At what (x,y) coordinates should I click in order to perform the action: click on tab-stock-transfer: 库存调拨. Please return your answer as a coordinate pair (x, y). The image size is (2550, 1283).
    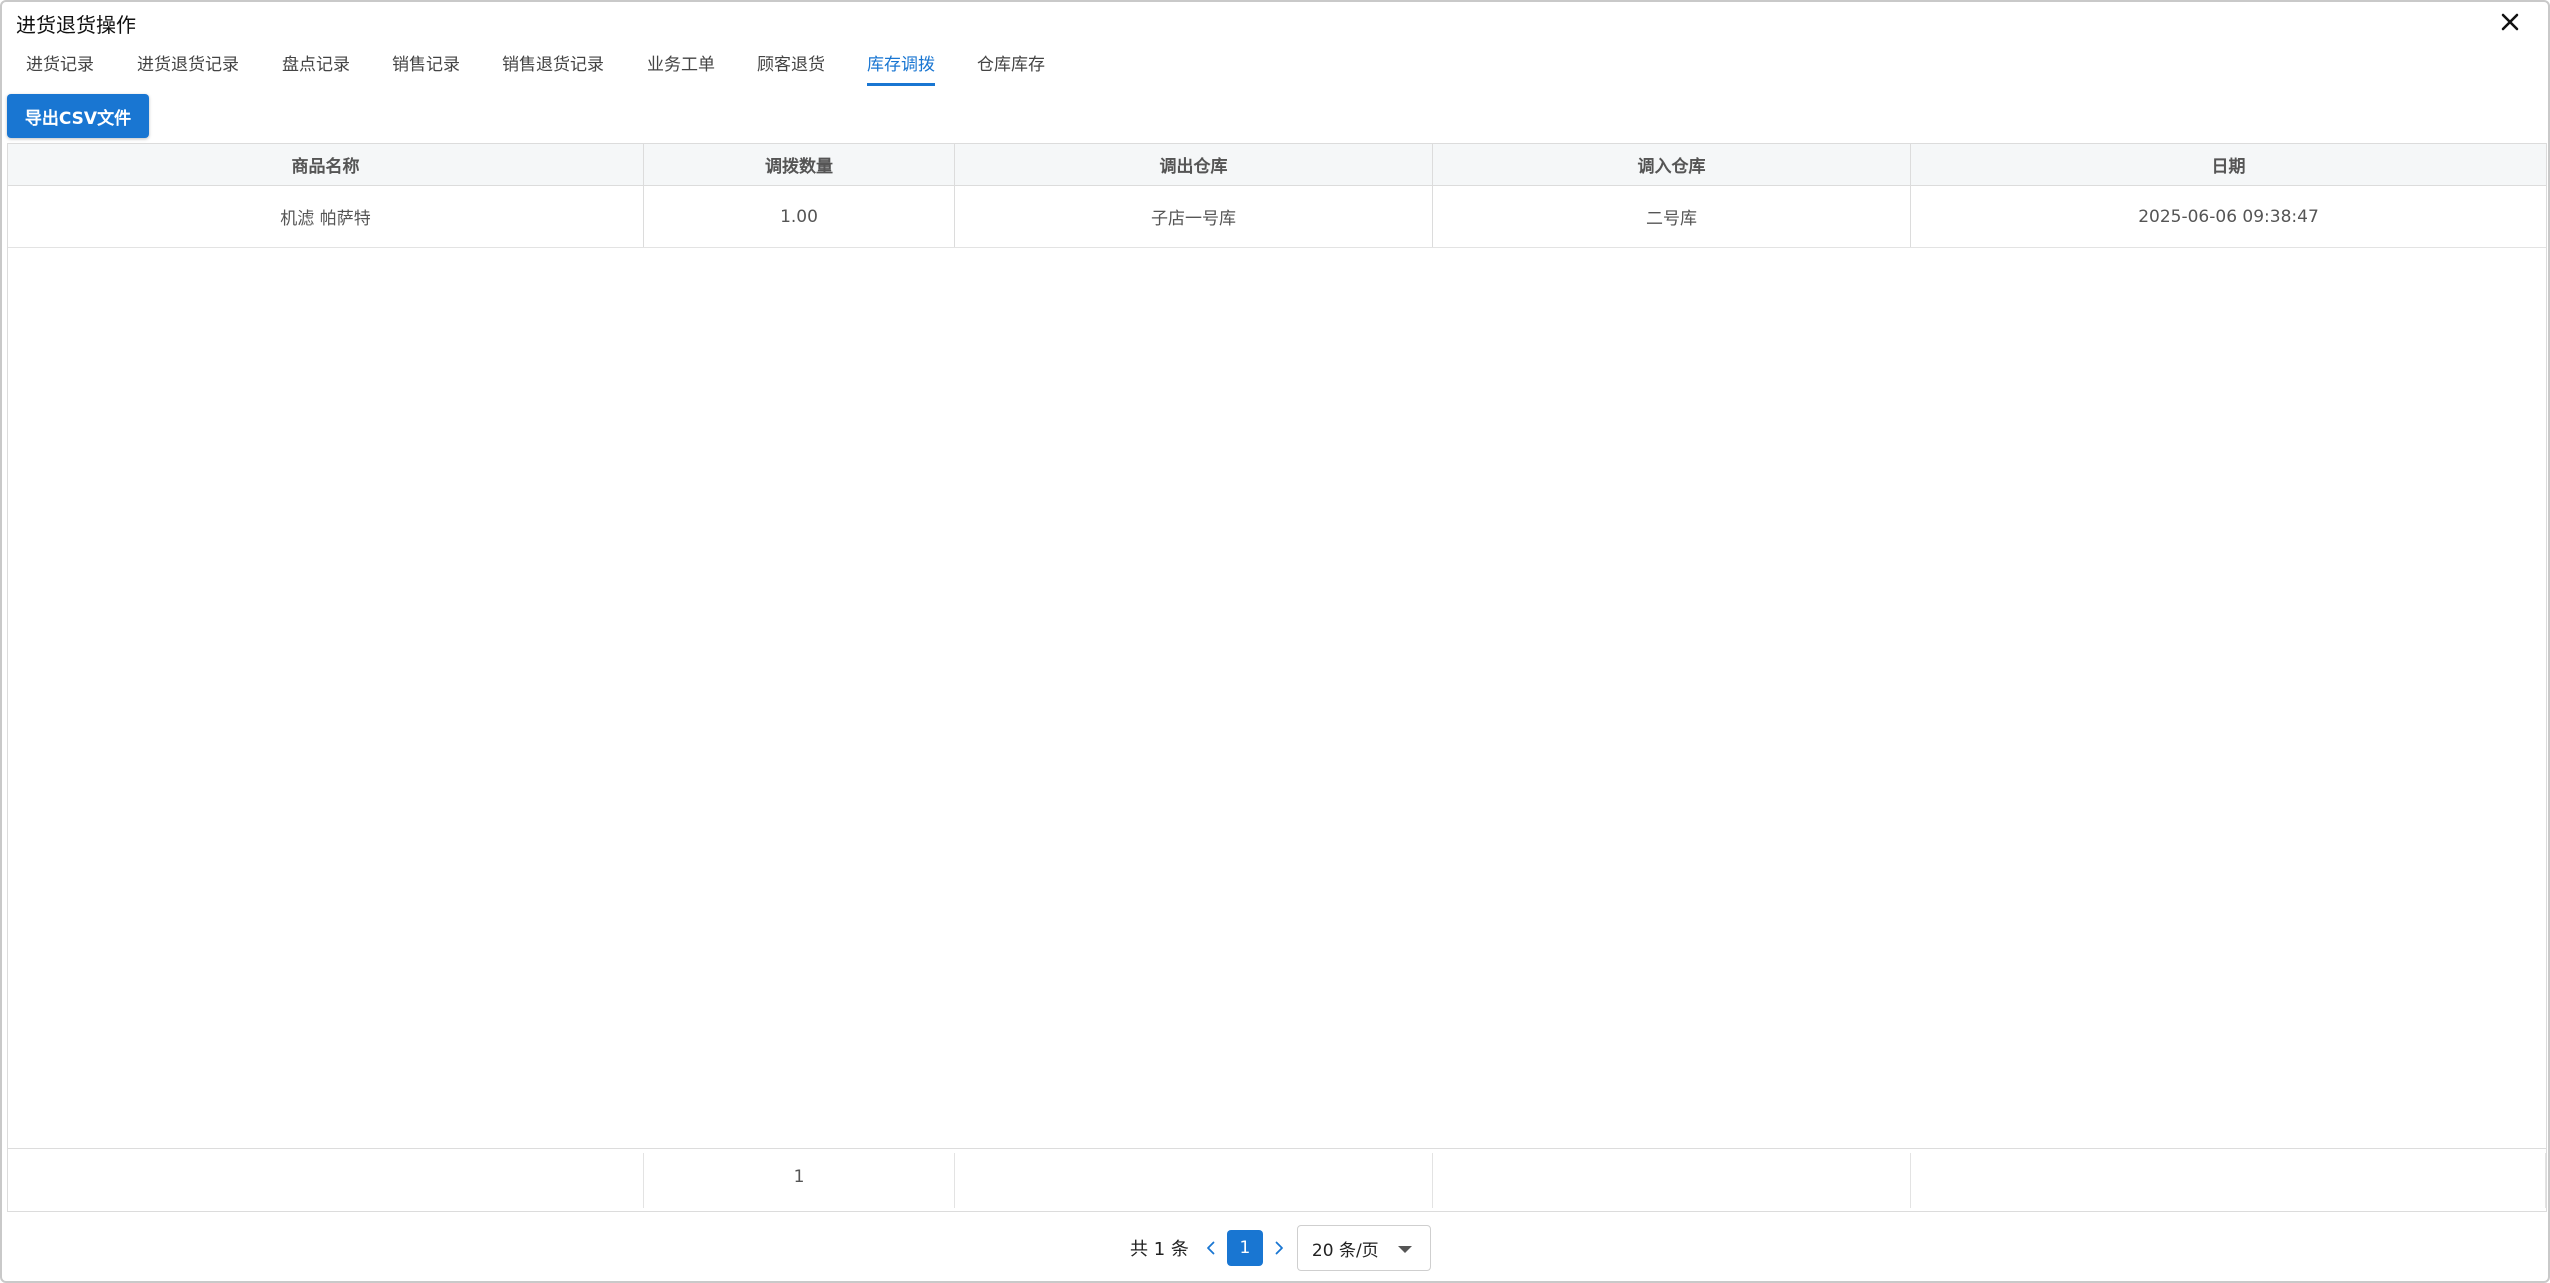
    Looking at the image, I should click on (901, 68).